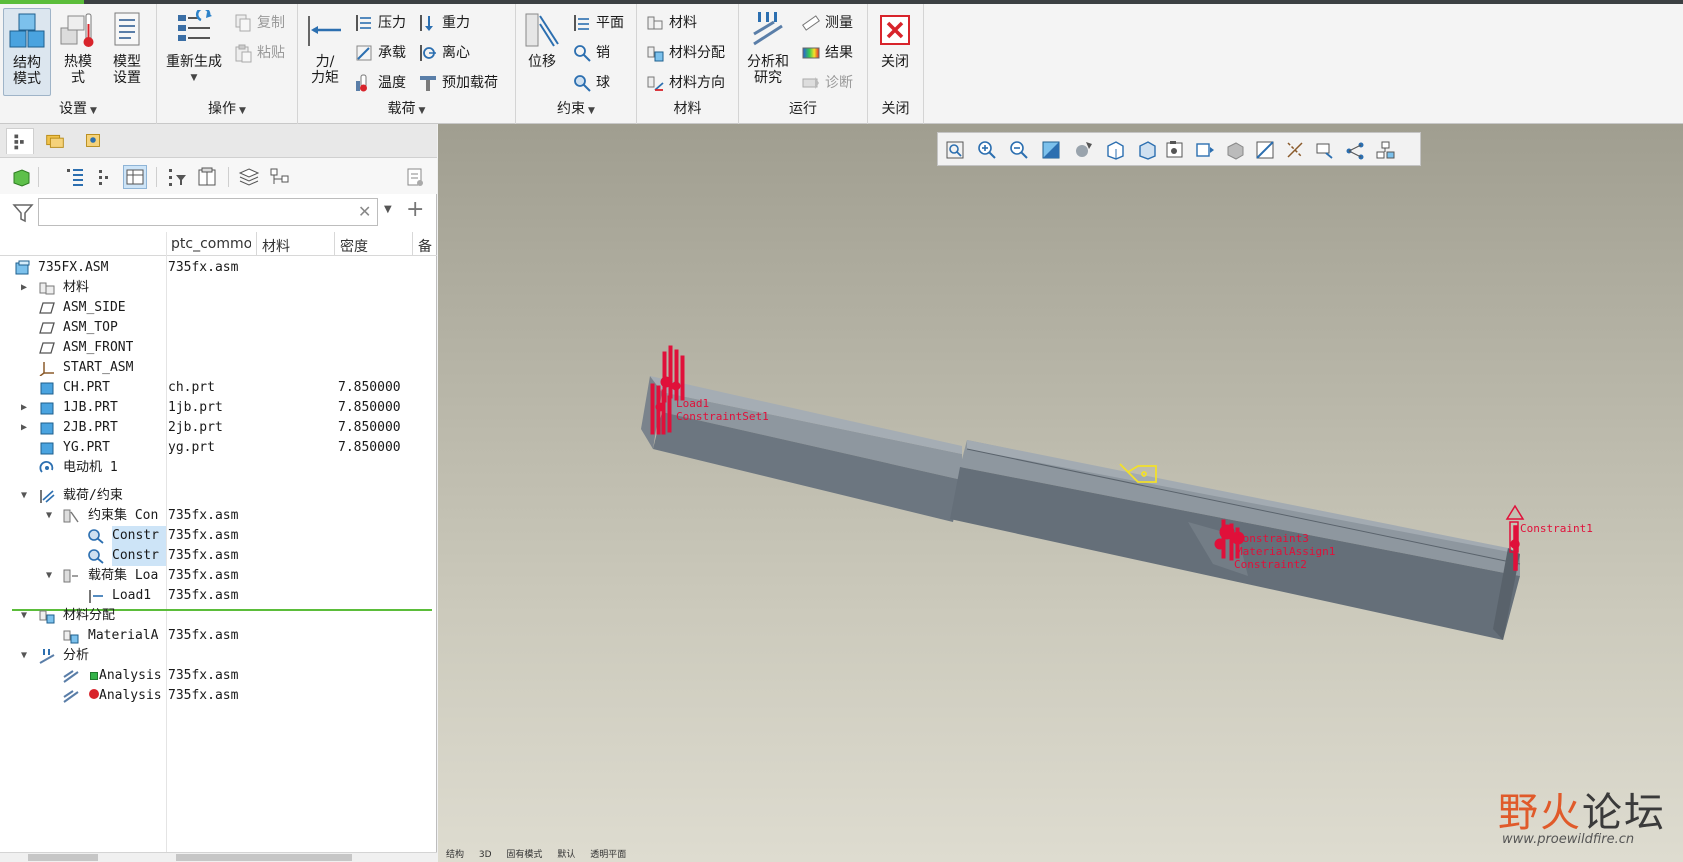  Describe the element at coordinates (218, 388) in the screenshot. I see `tree-row-part: CH.PRT ch.prt 7.850000` at that location.